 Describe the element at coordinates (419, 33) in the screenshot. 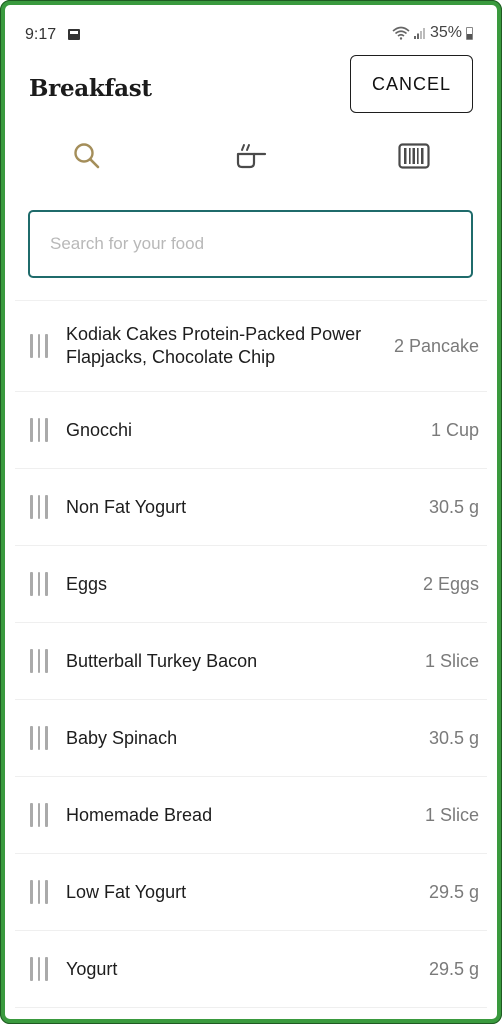

I see `signal-icon` at that location.